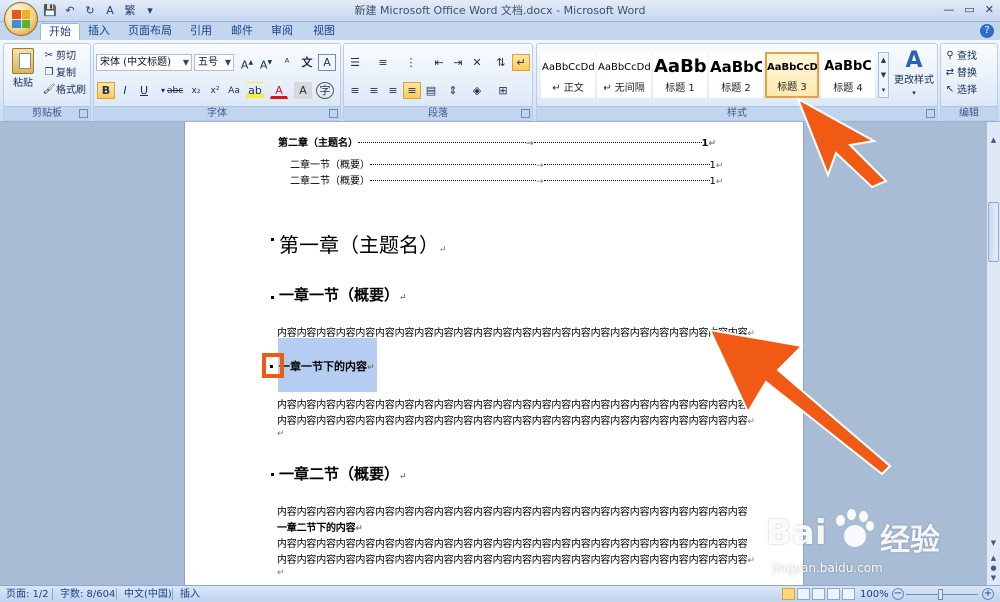  What do you see at coordinates (99, 31) in the screenshot?
I see `tab-insert: 插入` at bounding box center [99, 31].